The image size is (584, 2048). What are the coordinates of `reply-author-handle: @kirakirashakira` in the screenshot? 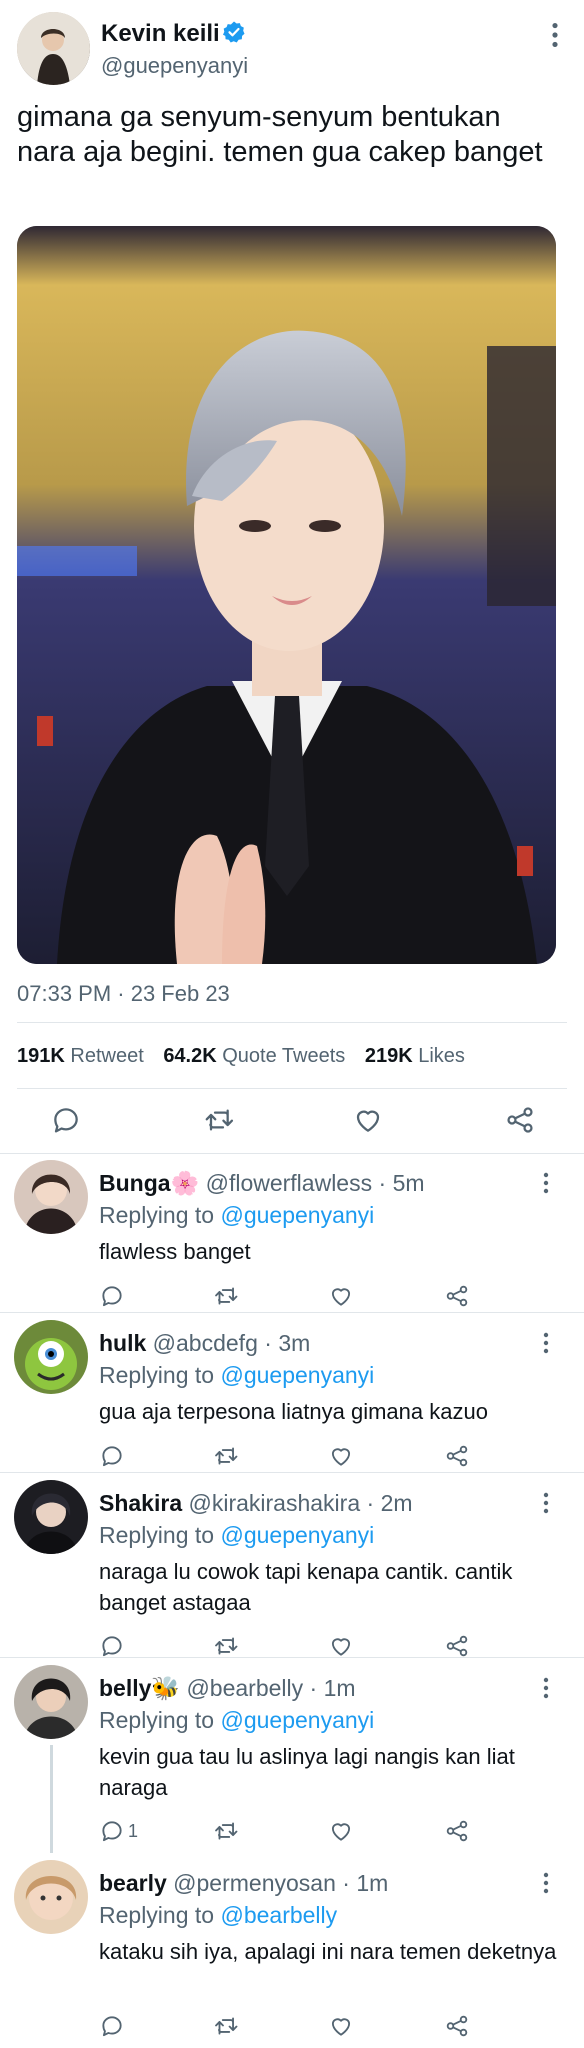 It's located at (275, 1503).